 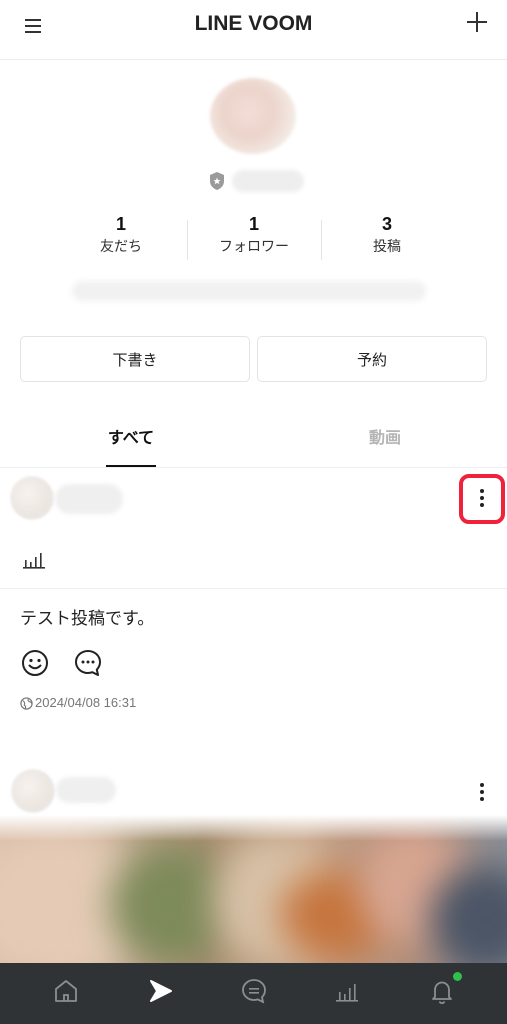 I want to click on stat-label: フォロワー, so click(x=254, y=247).